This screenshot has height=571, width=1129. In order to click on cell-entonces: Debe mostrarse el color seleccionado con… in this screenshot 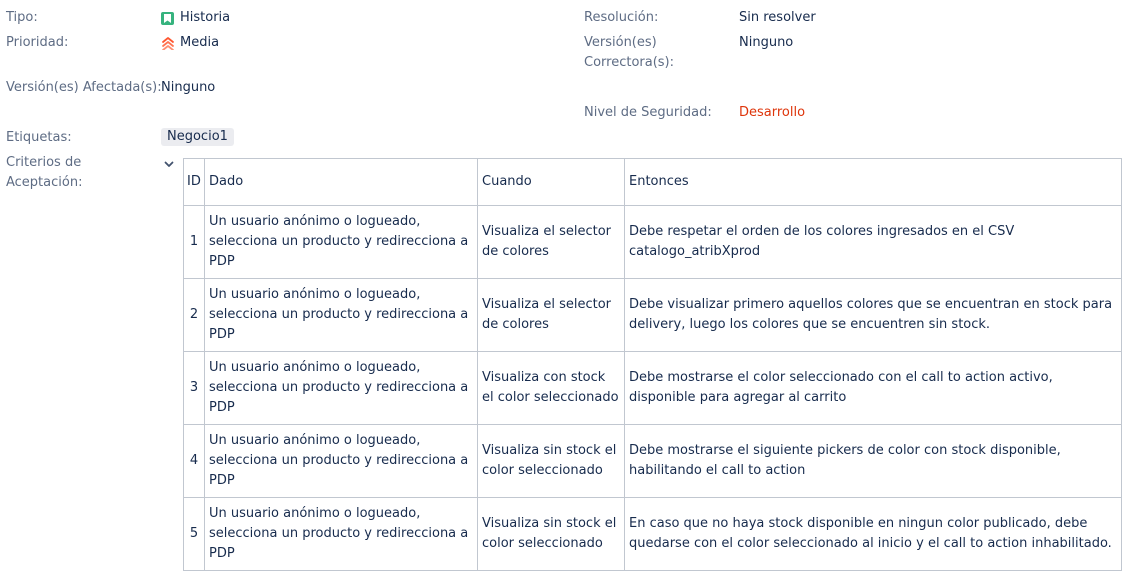, I will do `click(873, 388)`.